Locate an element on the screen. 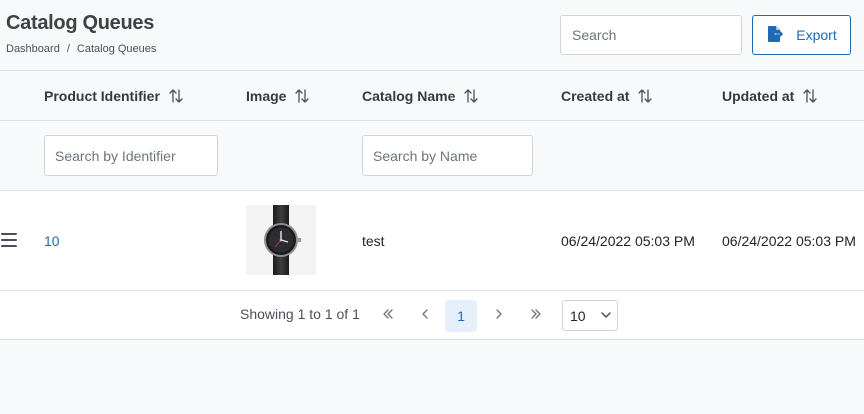  chevron-right-icon is located at coordinates (499, 316).